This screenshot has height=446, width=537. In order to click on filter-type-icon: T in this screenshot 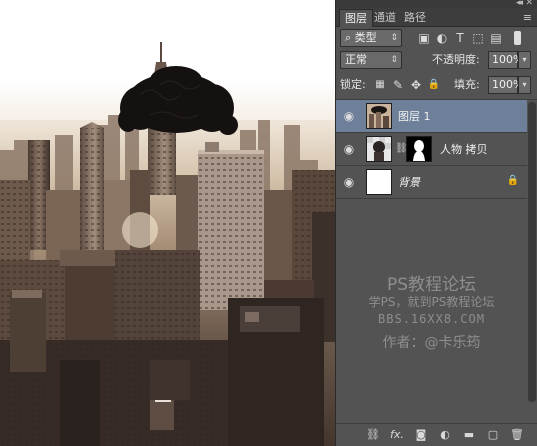, I will do `click(460, 38)`.